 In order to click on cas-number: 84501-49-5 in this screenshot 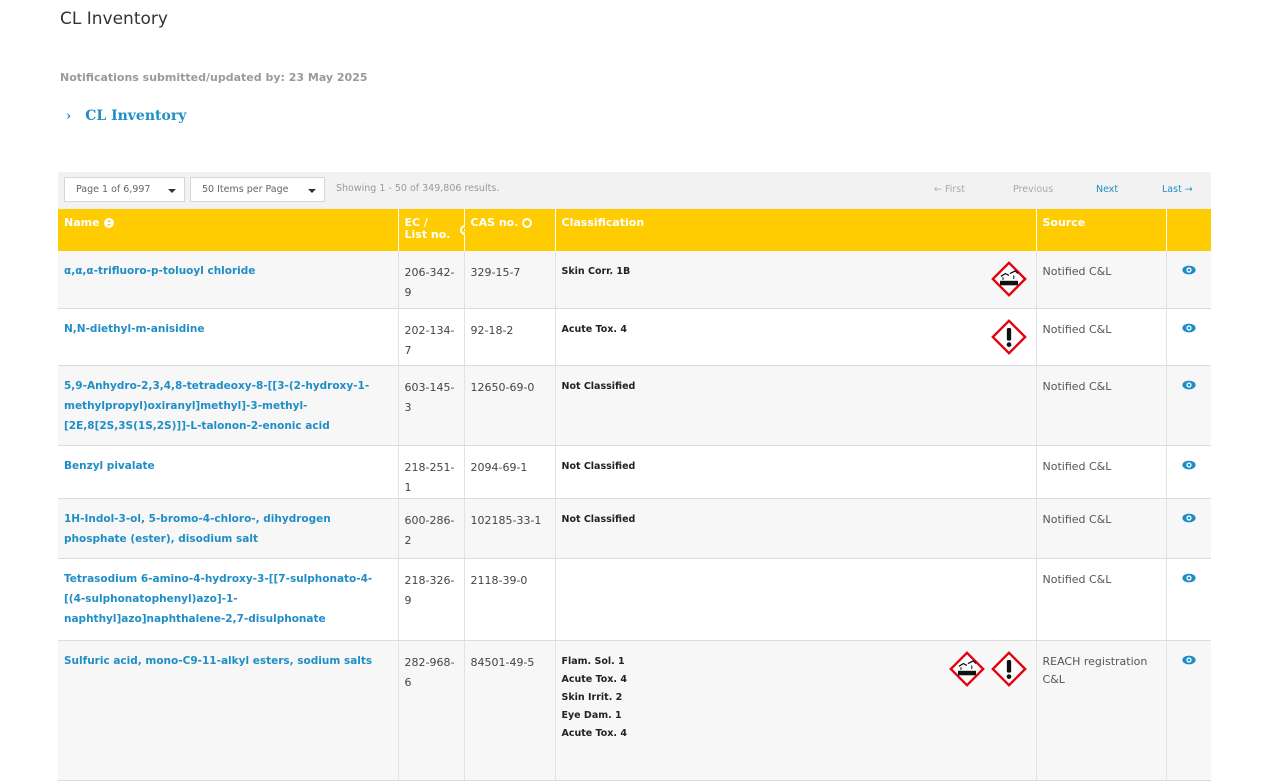, I will do `click(510, 710)`.